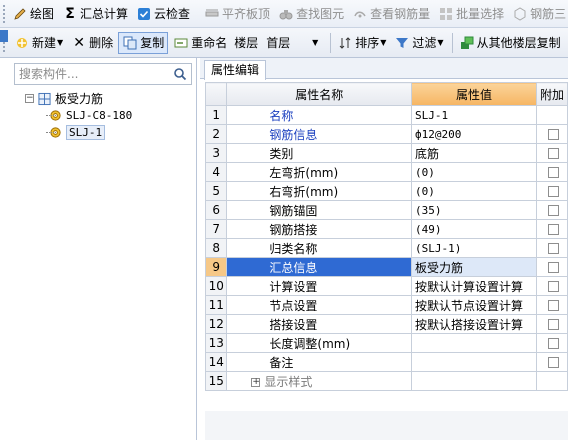 Image resolution: width=568 pixels, height=440 pixels. Describe the element at coordinates (102, 132) in the screenshot. I see `tree-item-selected: SLJ-1` at that location.